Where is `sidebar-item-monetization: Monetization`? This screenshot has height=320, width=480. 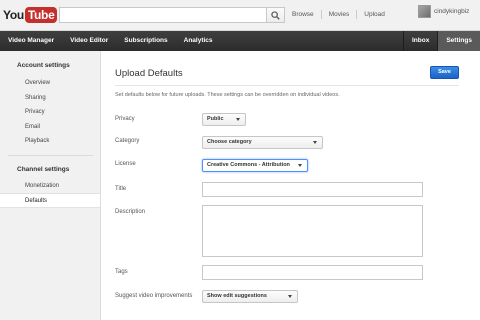
sidebar-item-monetization: Monetization is located at coordinates (50, 186).